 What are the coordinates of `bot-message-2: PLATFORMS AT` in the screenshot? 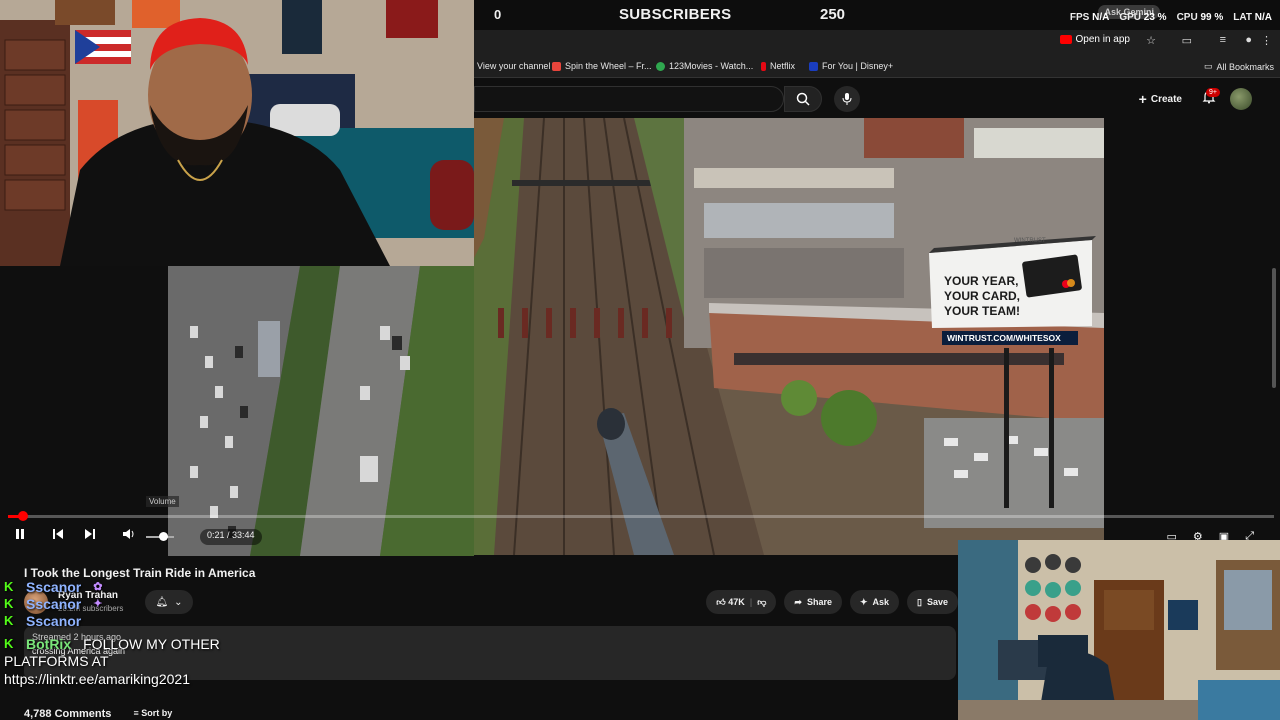 It's located at (56, 661).